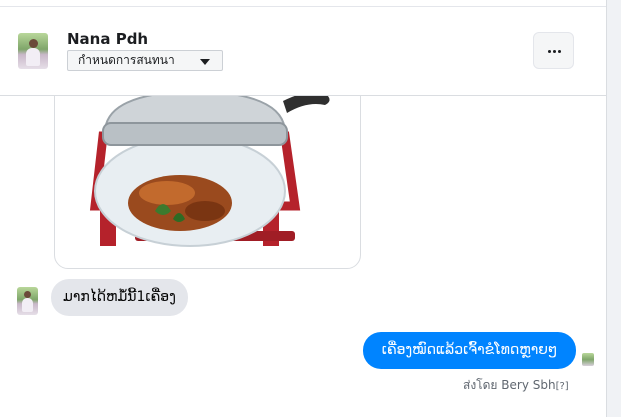 The width and height of the screenshot is (621, 417). What do you see at coordinates (119, 297) in the screenshot?
I see `incoming-message: ມາກໄດ້ຫມໍ້ນີ້1ເຄື່ອງ` at bounding box center [119, 297].